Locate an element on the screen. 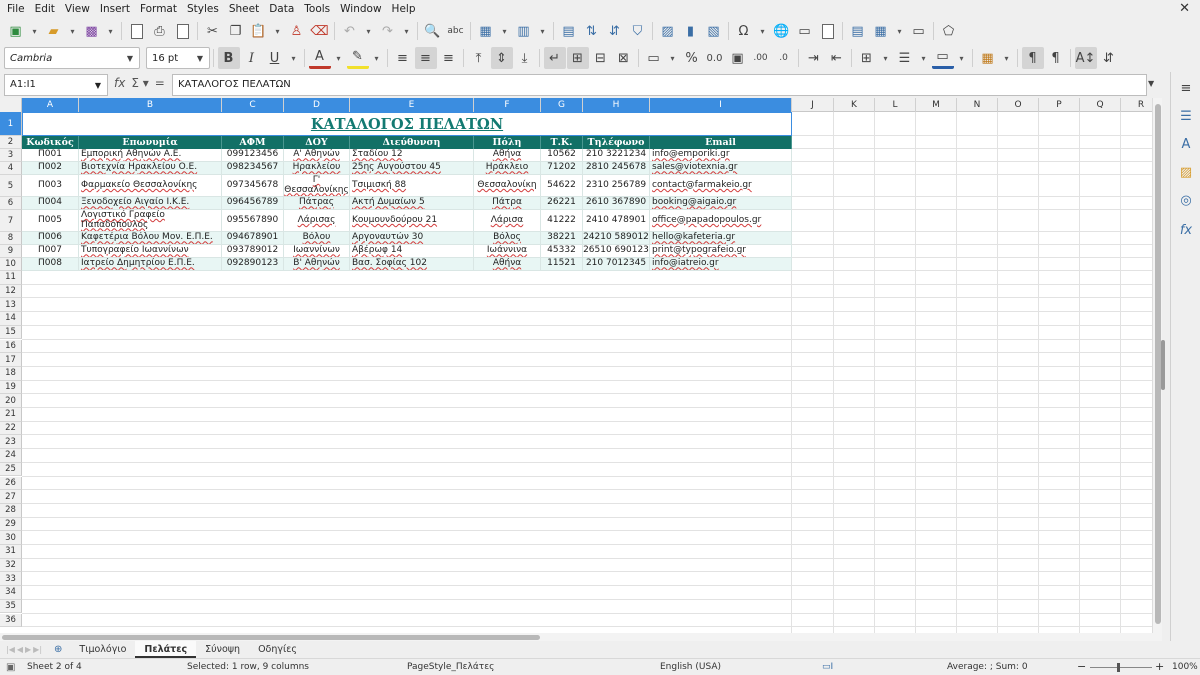  unmerge-cells-icon: ⊠ is located at coordinates (624, 58).